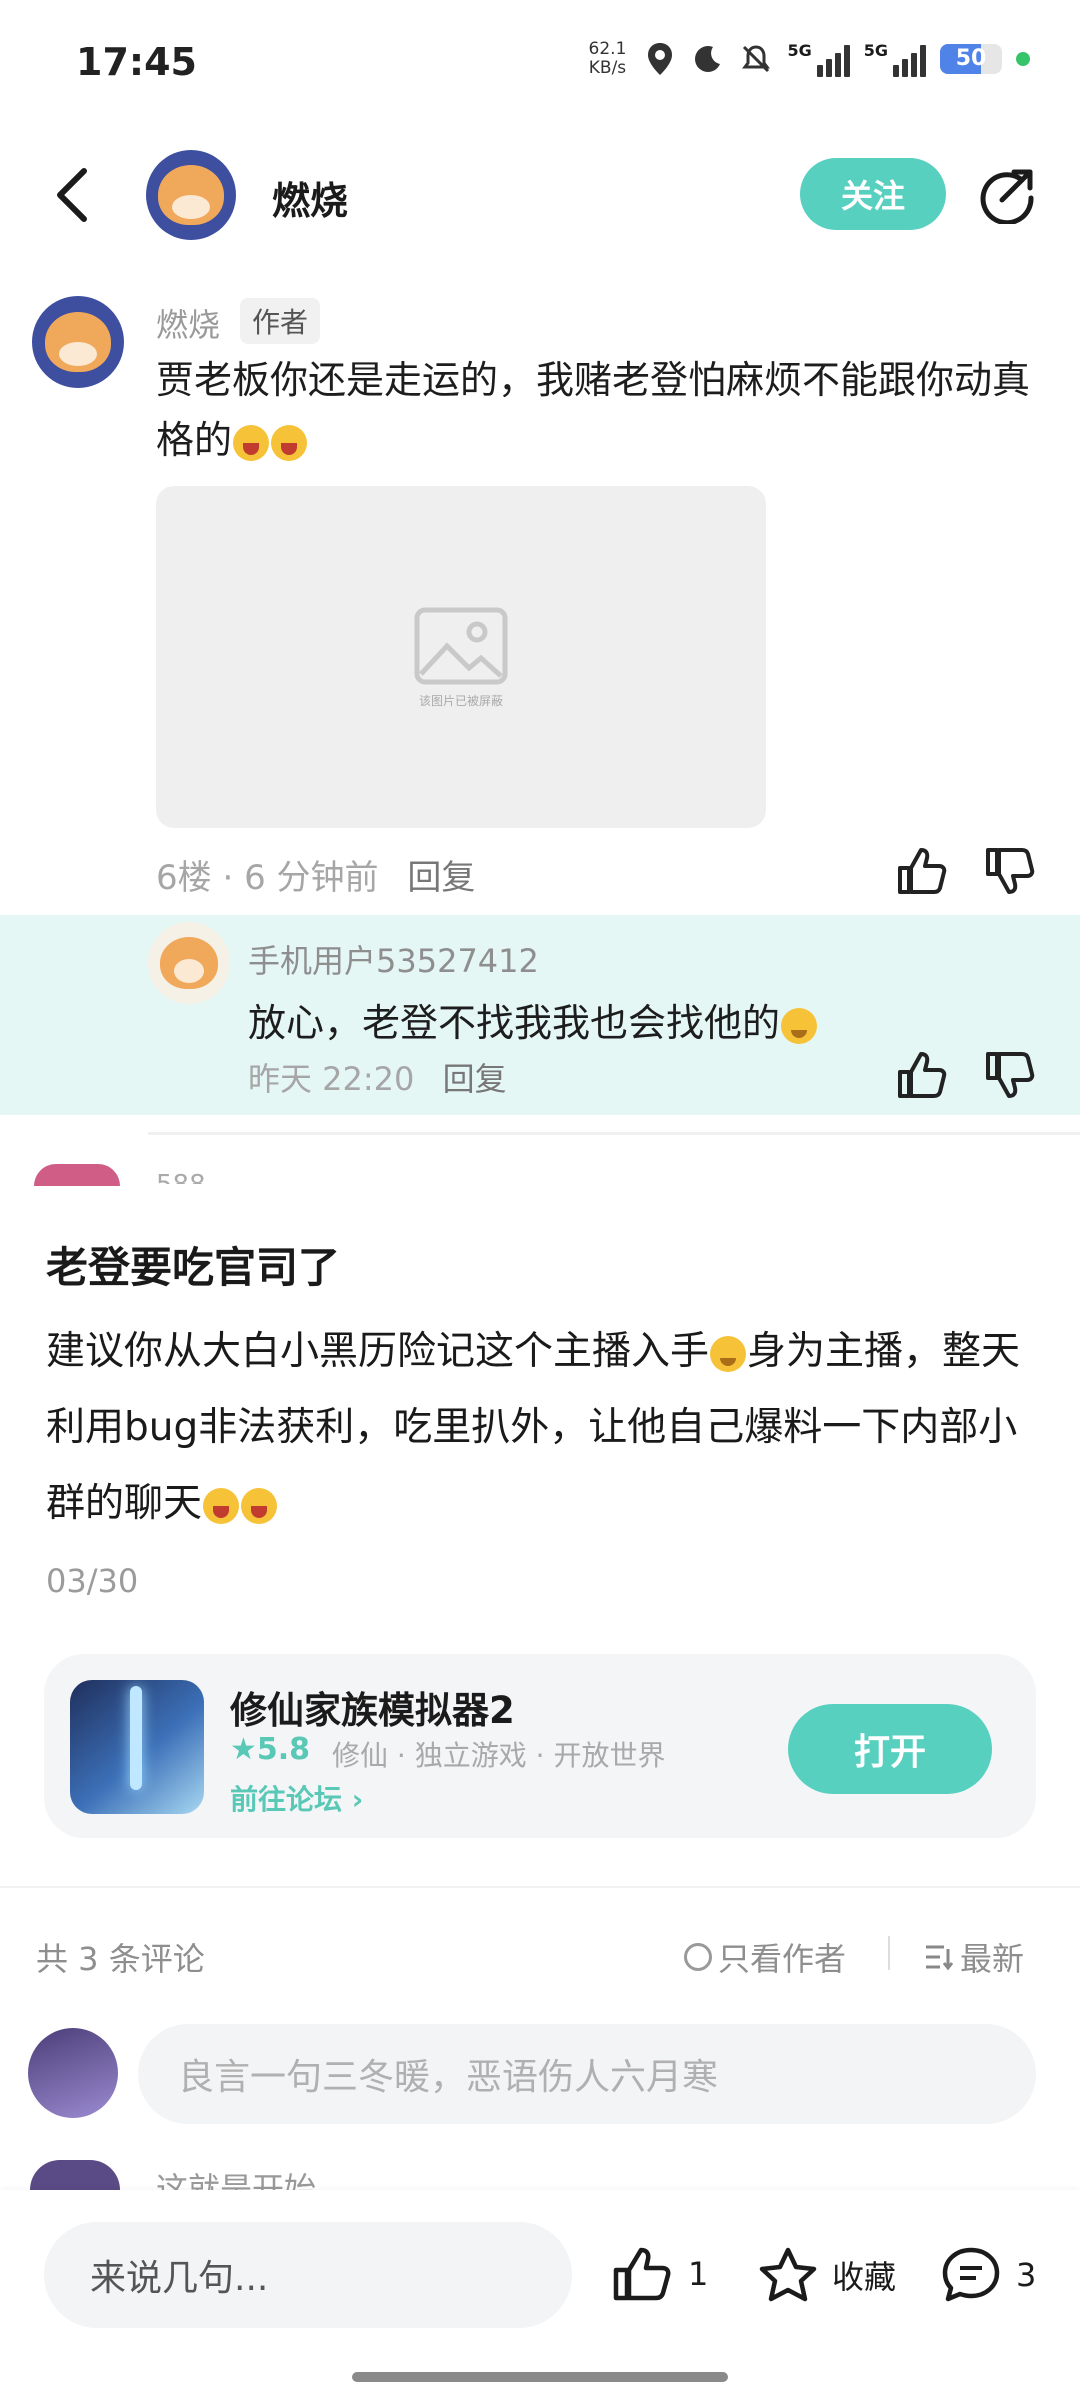 Image resolution: width=1080 pixels, height=2400 pixels. What do you see at coordinates (890, 1749) in the screenshot?
I see `open-game-button: 打开` at bounding box center [890, 1749].